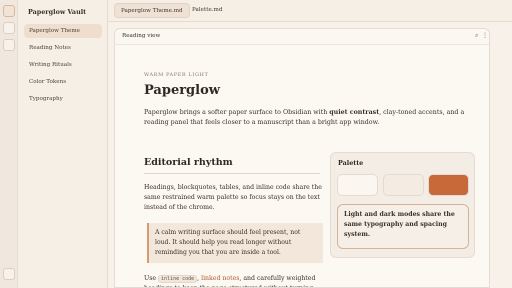  Describe the element at coordinates (188, 162) in the screenshot. I see `section-heading: Editorial rhythm` at that location.